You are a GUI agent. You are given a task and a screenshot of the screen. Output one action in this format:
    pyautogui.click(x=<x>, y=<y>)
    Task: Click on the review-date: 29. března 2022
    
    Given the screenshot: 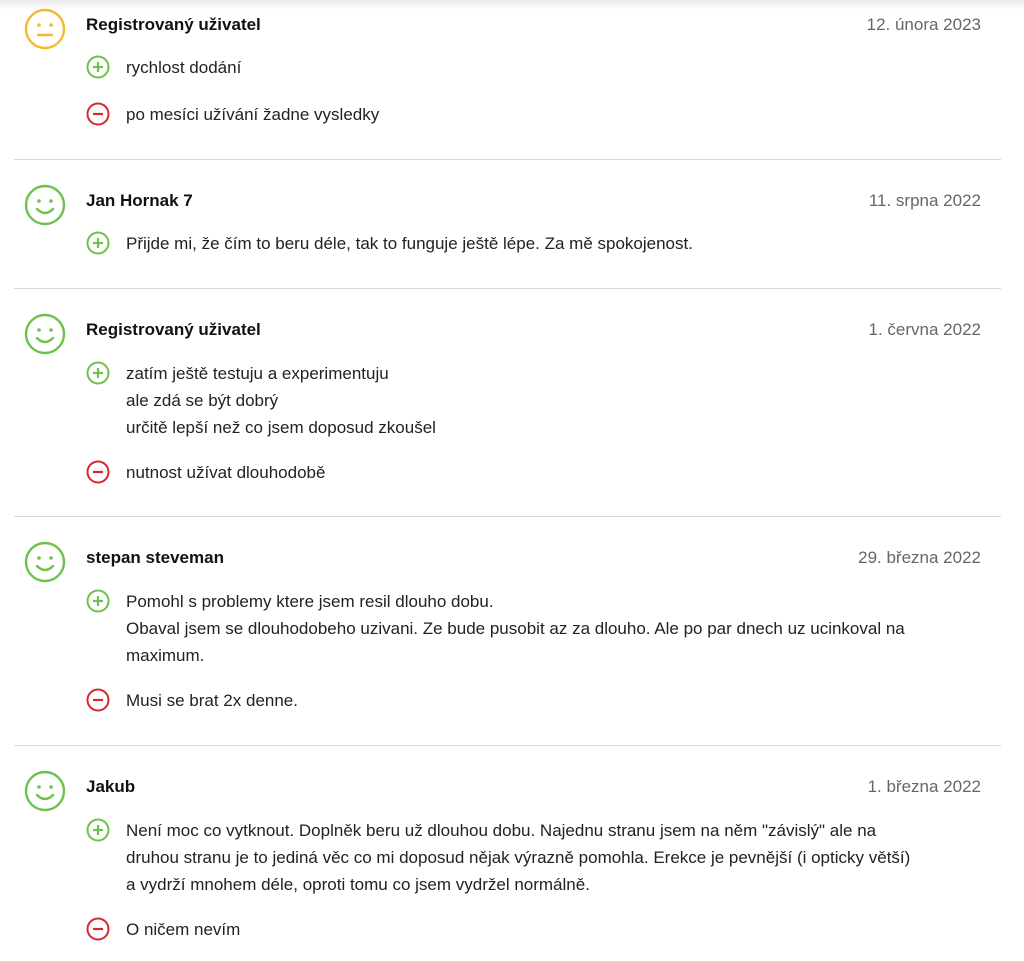 What is the action you would take?
    pyautogui.click(x=919, y=557)
    